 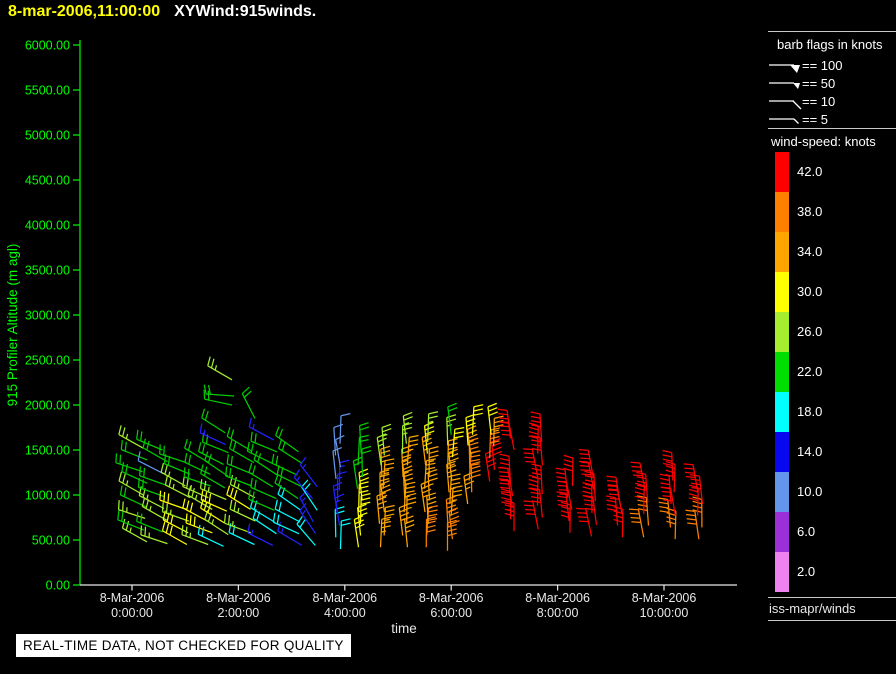 I want to click on colorbar-value: 42.0, so click(x=810, y=171).